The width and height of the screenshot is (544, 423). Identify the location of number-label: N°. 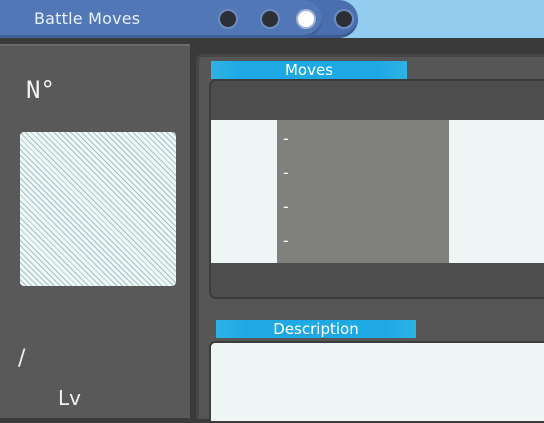
(40, 90).